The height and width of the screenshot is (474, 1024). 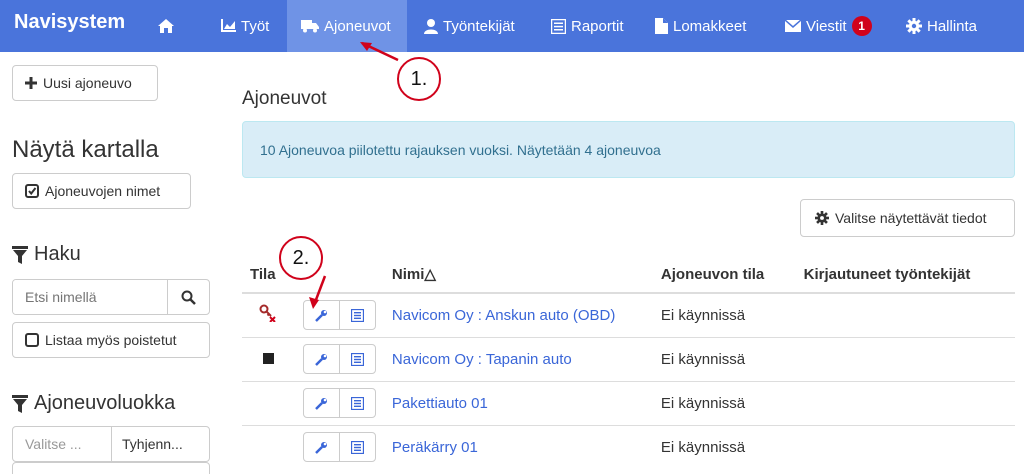 I want to click on col-header-name: Nimi△, so click(x=518, y=275).